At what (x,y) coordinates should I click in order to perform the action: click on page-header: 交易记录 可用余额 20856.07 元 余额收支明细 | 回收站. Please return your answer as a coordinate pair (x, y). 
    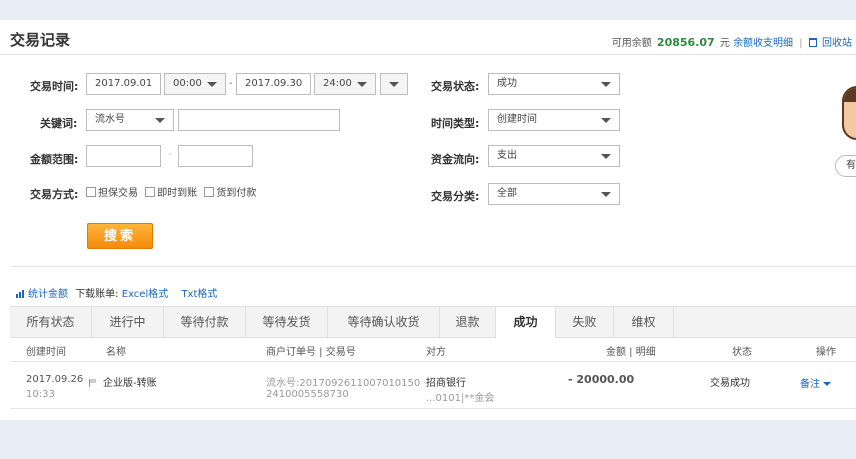
    Looking at the image, I should click on (428, 37).